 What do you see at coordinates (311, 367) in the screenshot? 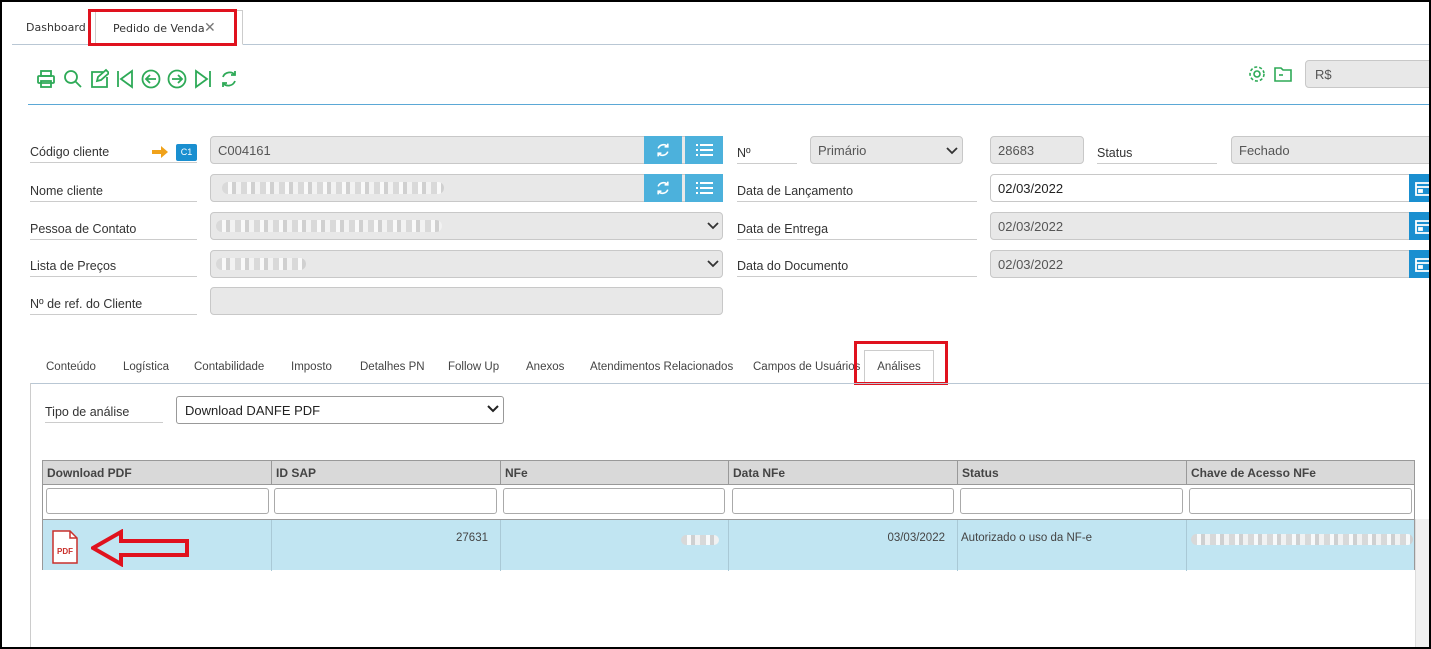
I see `tab-imposto: Imposto` at bounding box center [311, 367].